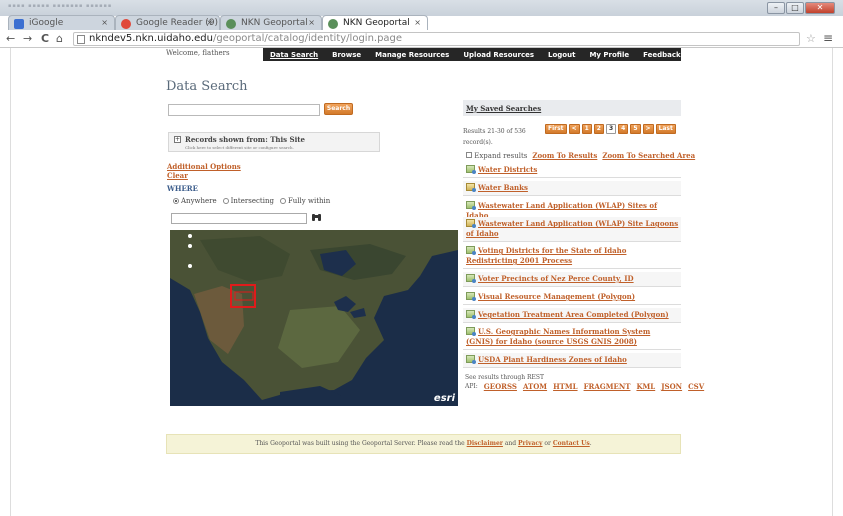 The height and width of the screenshot is (516, 843). I want to click on nav-help: Help, so click(704, 55).